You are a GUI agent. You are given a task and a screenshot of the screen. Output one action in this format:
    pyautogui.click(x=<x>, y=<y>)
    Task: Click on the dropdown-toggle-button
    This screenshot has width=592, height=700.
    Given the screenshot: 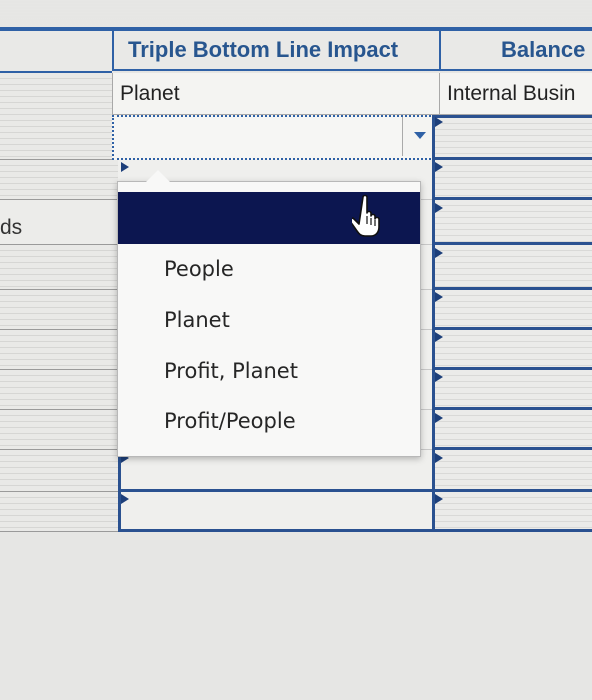 What is the action you would take?
    pyautogui.click(x=419, y=136)
    